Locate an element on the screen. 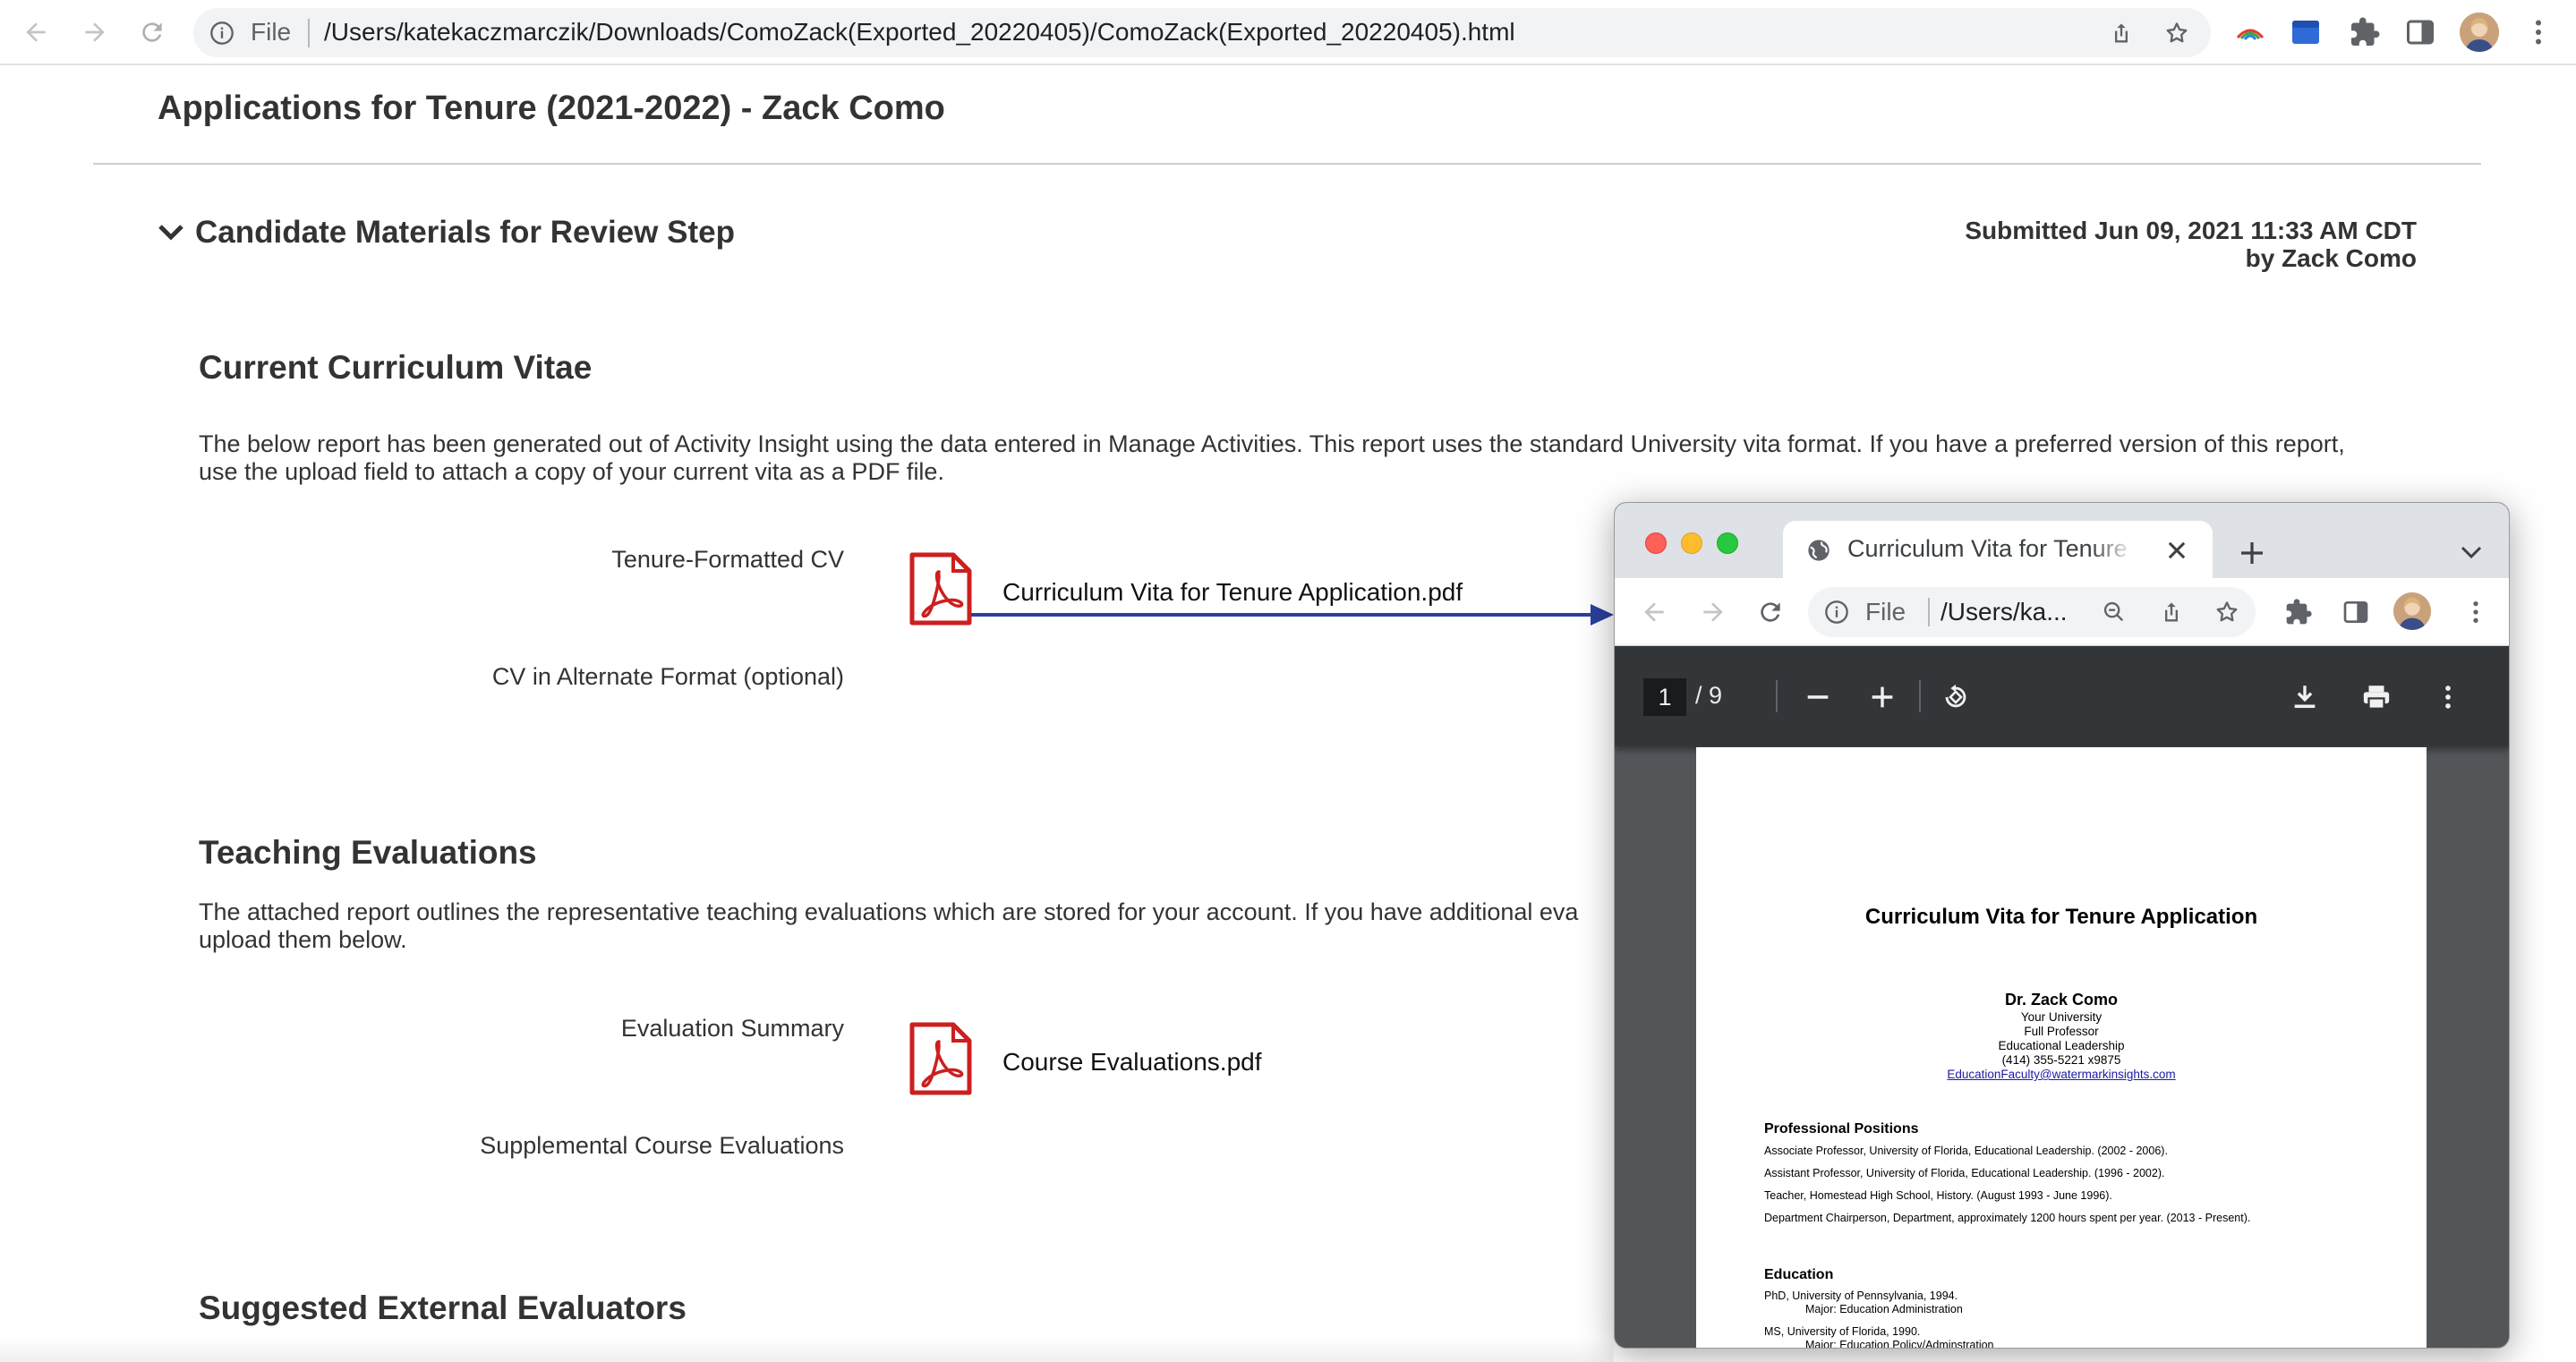  minimize-window-button is located at coordinates (1691, 543).